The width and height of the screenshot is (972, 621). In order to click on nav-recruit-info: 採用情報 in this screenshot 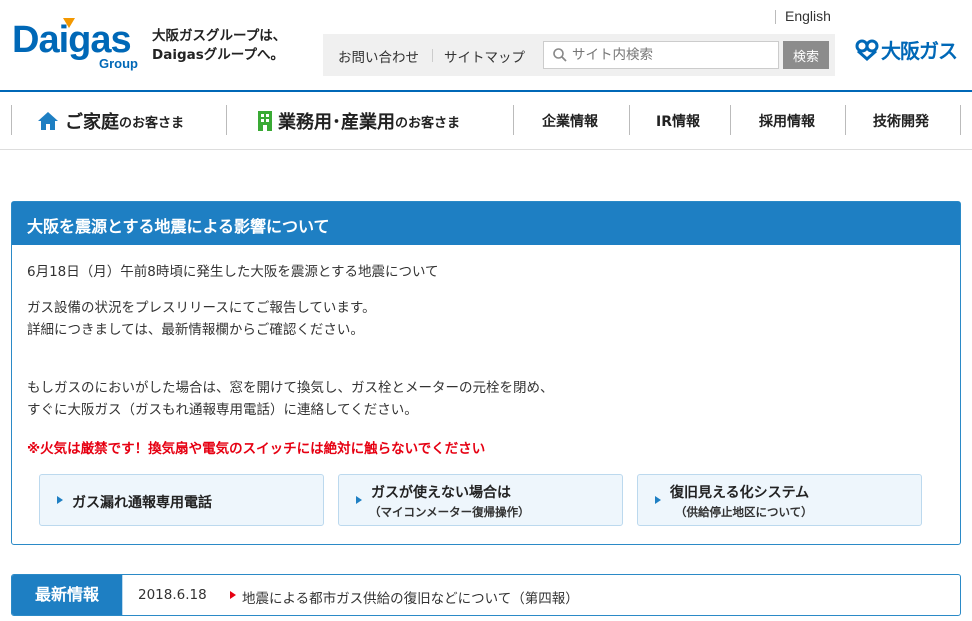, I will do `click(787, 121)`.